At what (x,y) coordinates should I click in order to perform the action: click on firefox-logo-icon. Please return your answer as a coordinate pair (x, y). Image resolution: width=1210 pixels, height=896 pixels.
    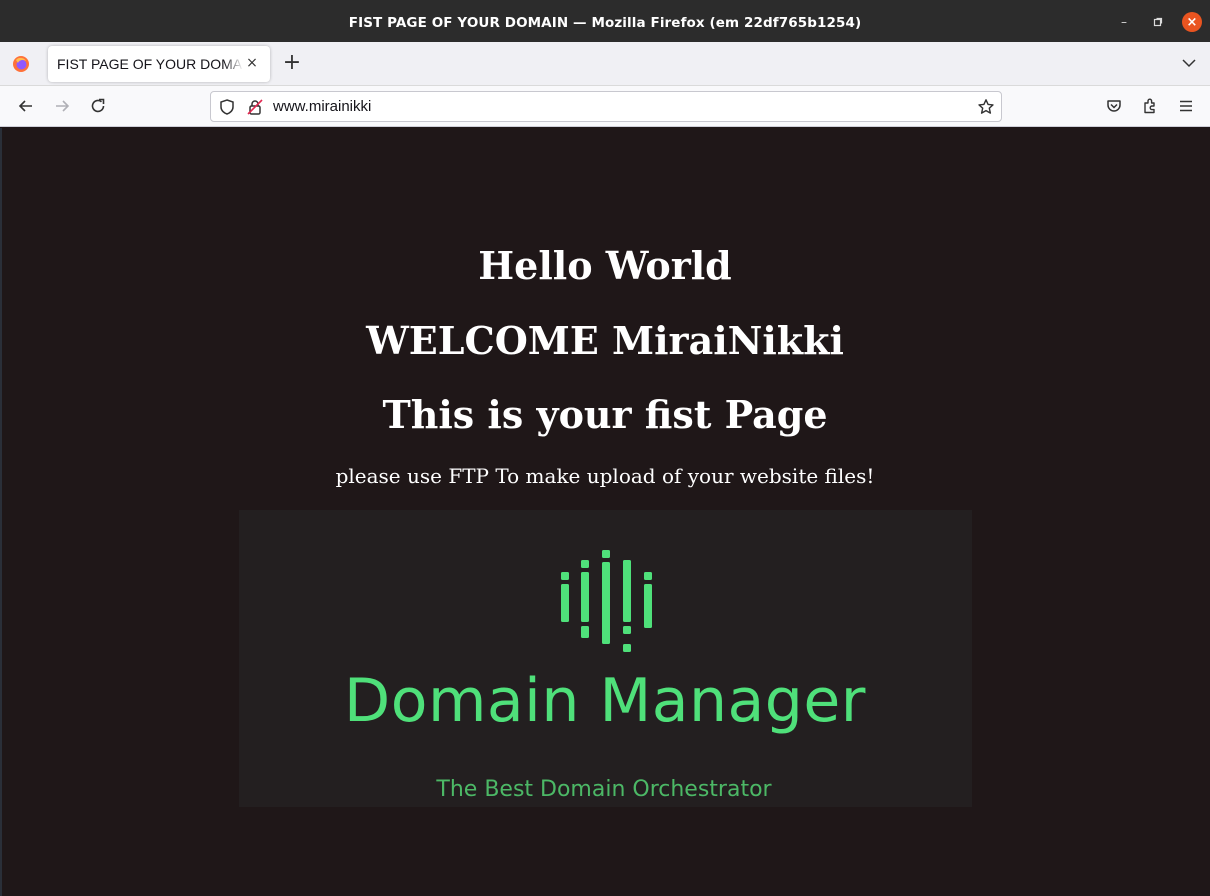
    Looking at the image, I should click on (21, 64).